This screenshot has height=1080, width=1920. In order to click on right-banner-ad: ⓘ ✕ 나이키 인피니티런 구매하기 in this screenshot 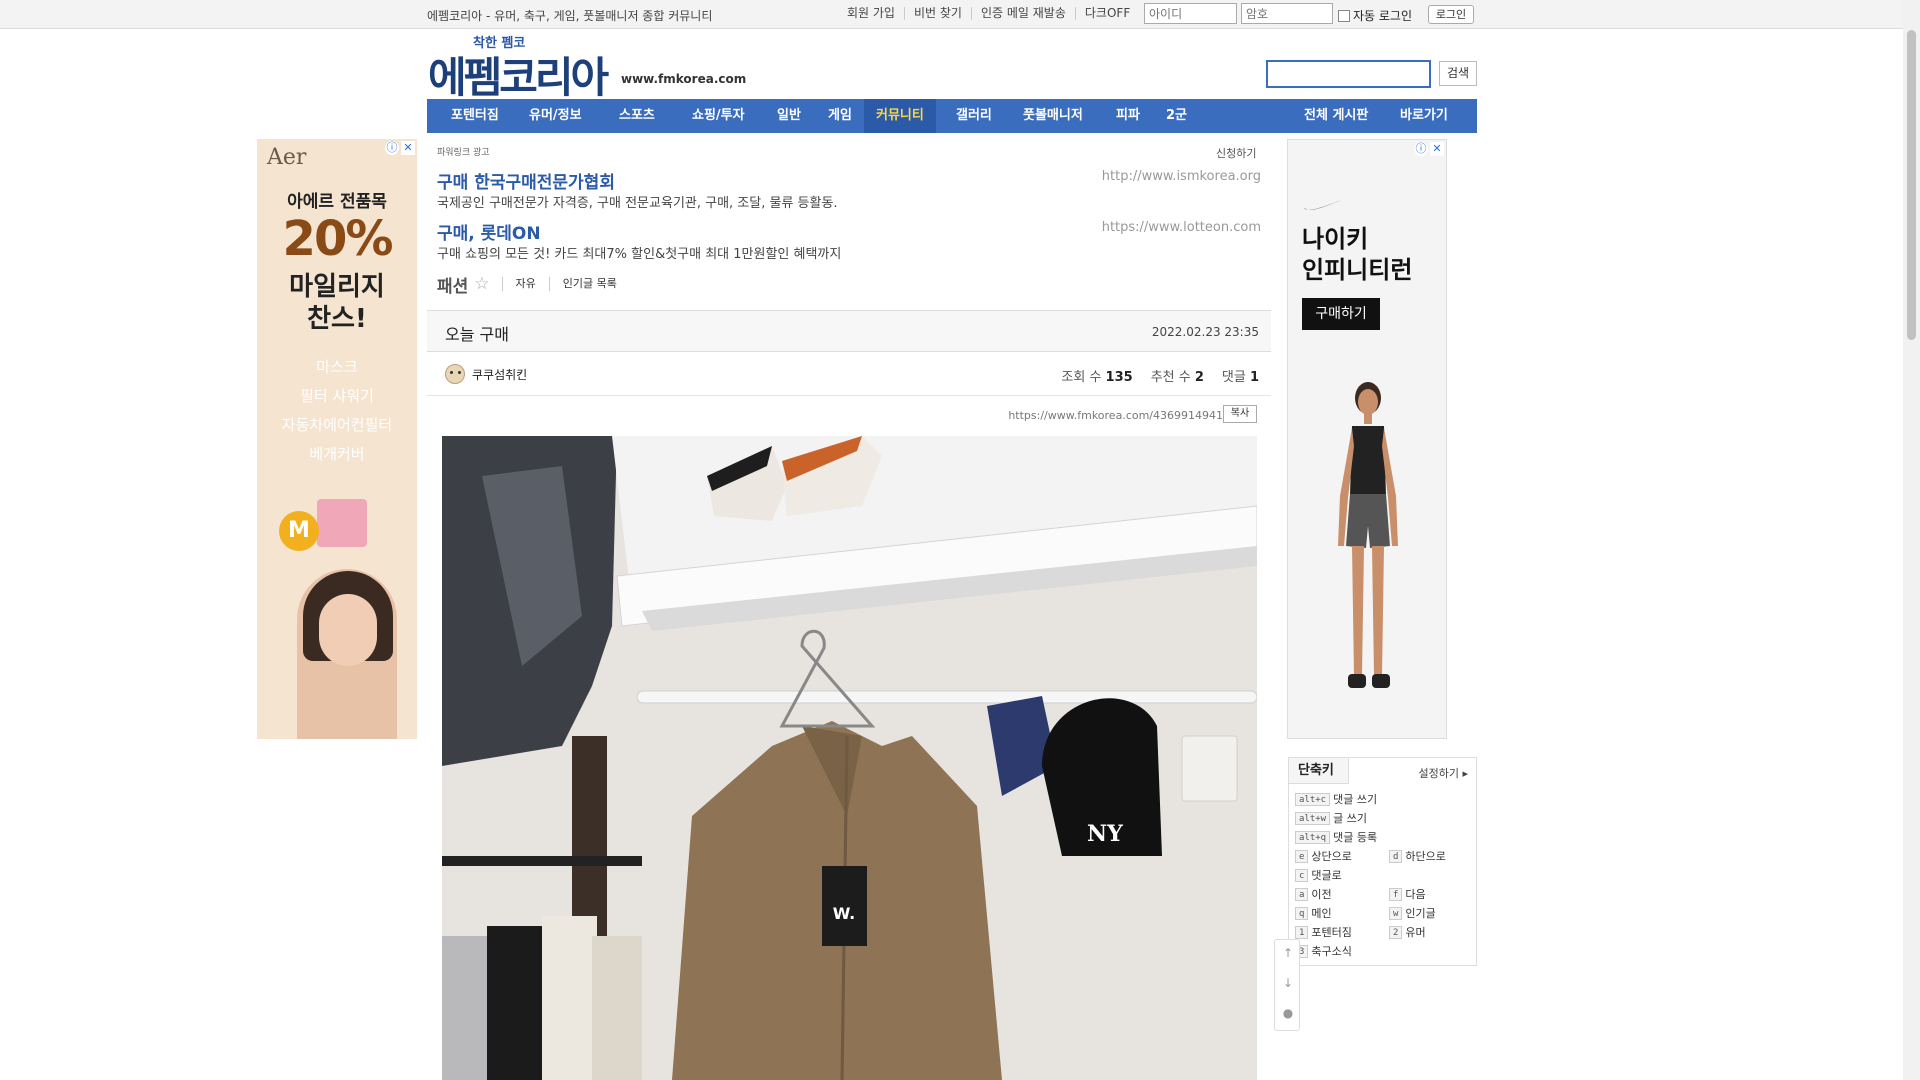, I will do `click(1367, 439)`.